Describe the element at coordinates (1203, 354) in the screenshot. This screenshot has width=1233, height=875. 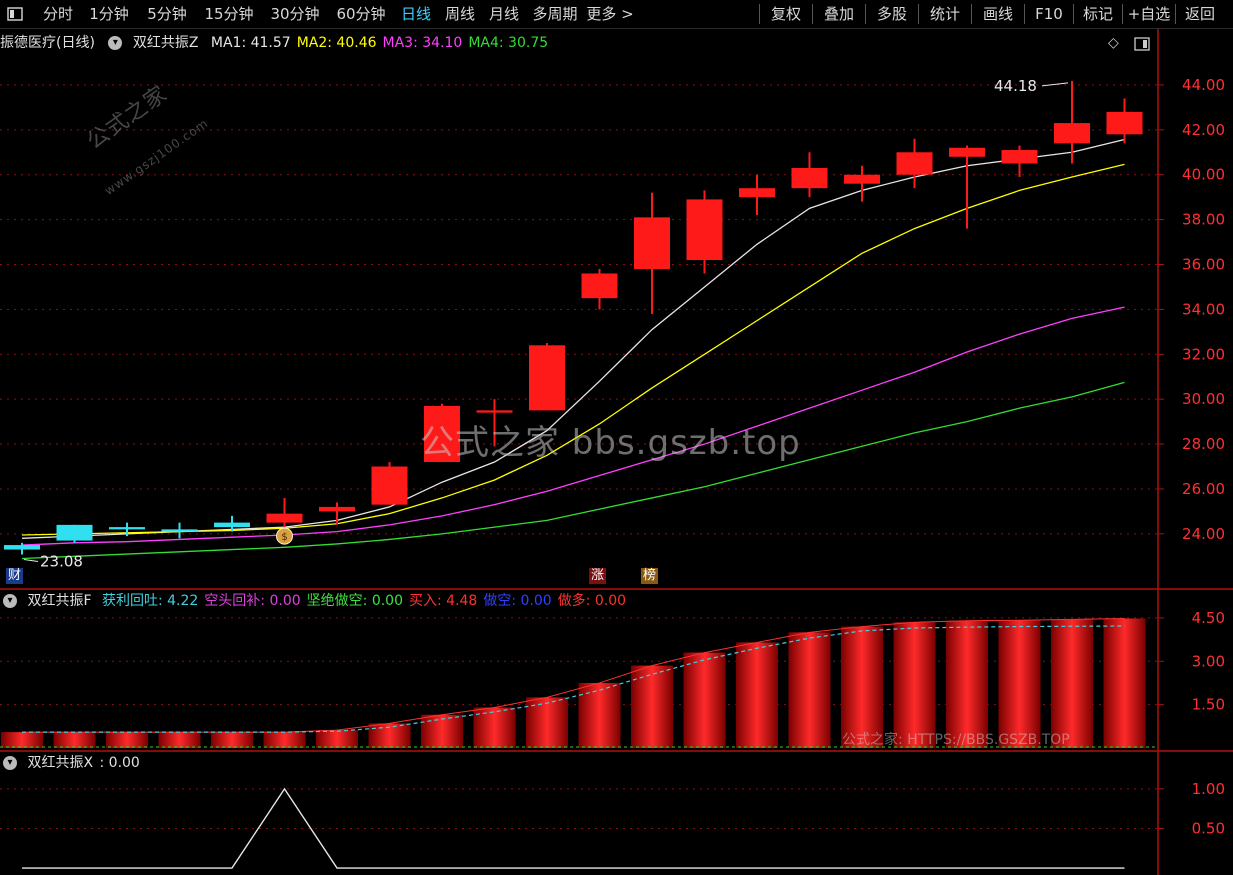
I see `y-tick-label: 32.00` at that location.